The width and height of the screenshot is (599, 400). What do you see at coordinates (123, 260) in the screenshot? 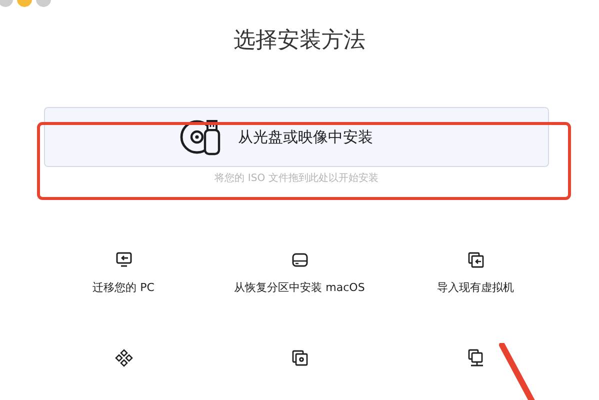
I see `monitor-arrow-icon` at bounding box center [123, 260].